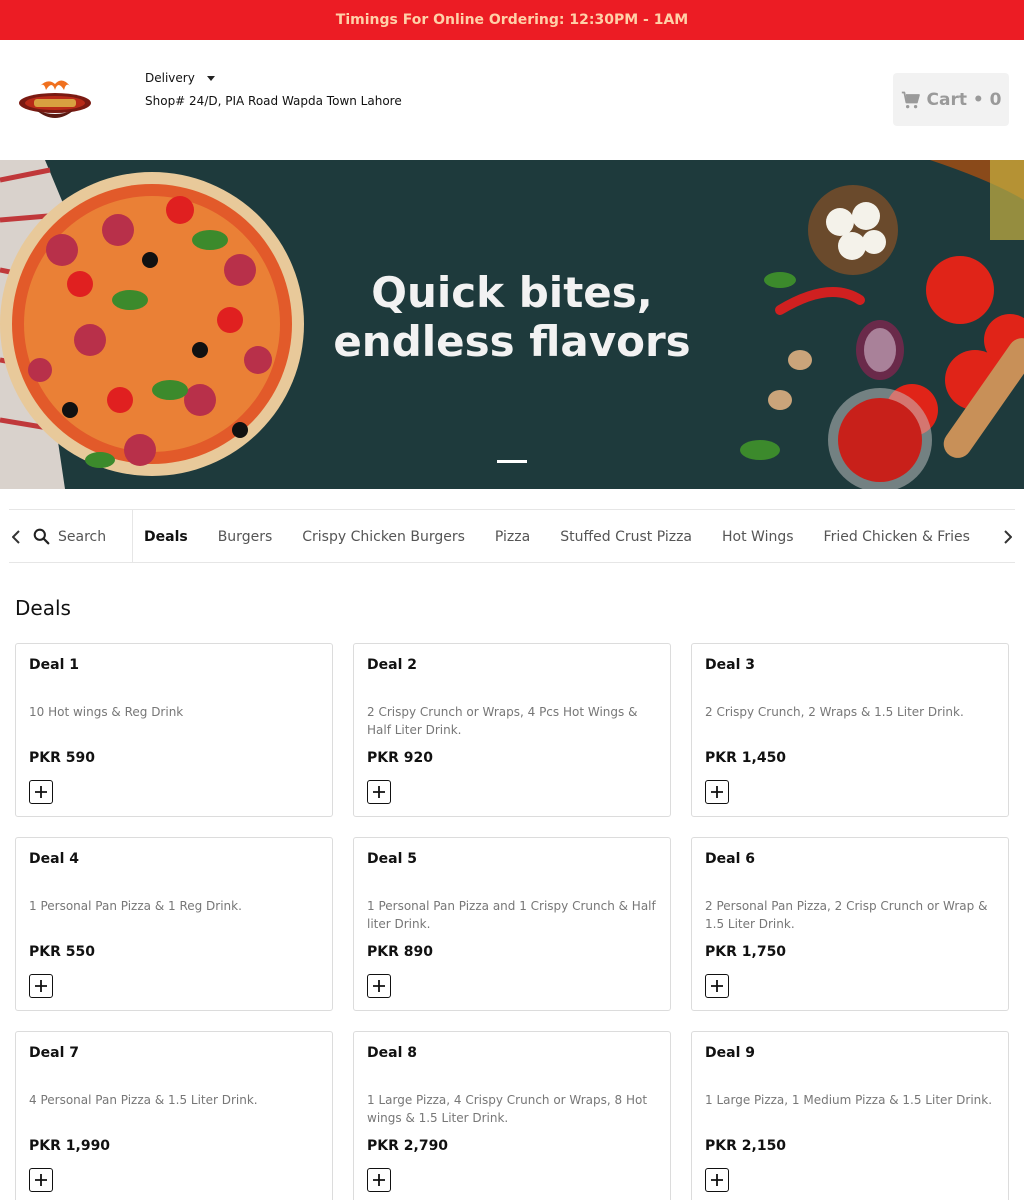 This screenshot has height=1200, width=1024. Describe the element at coordinates (910, 99) in the screenshot. I see `cart-icon` at that location.